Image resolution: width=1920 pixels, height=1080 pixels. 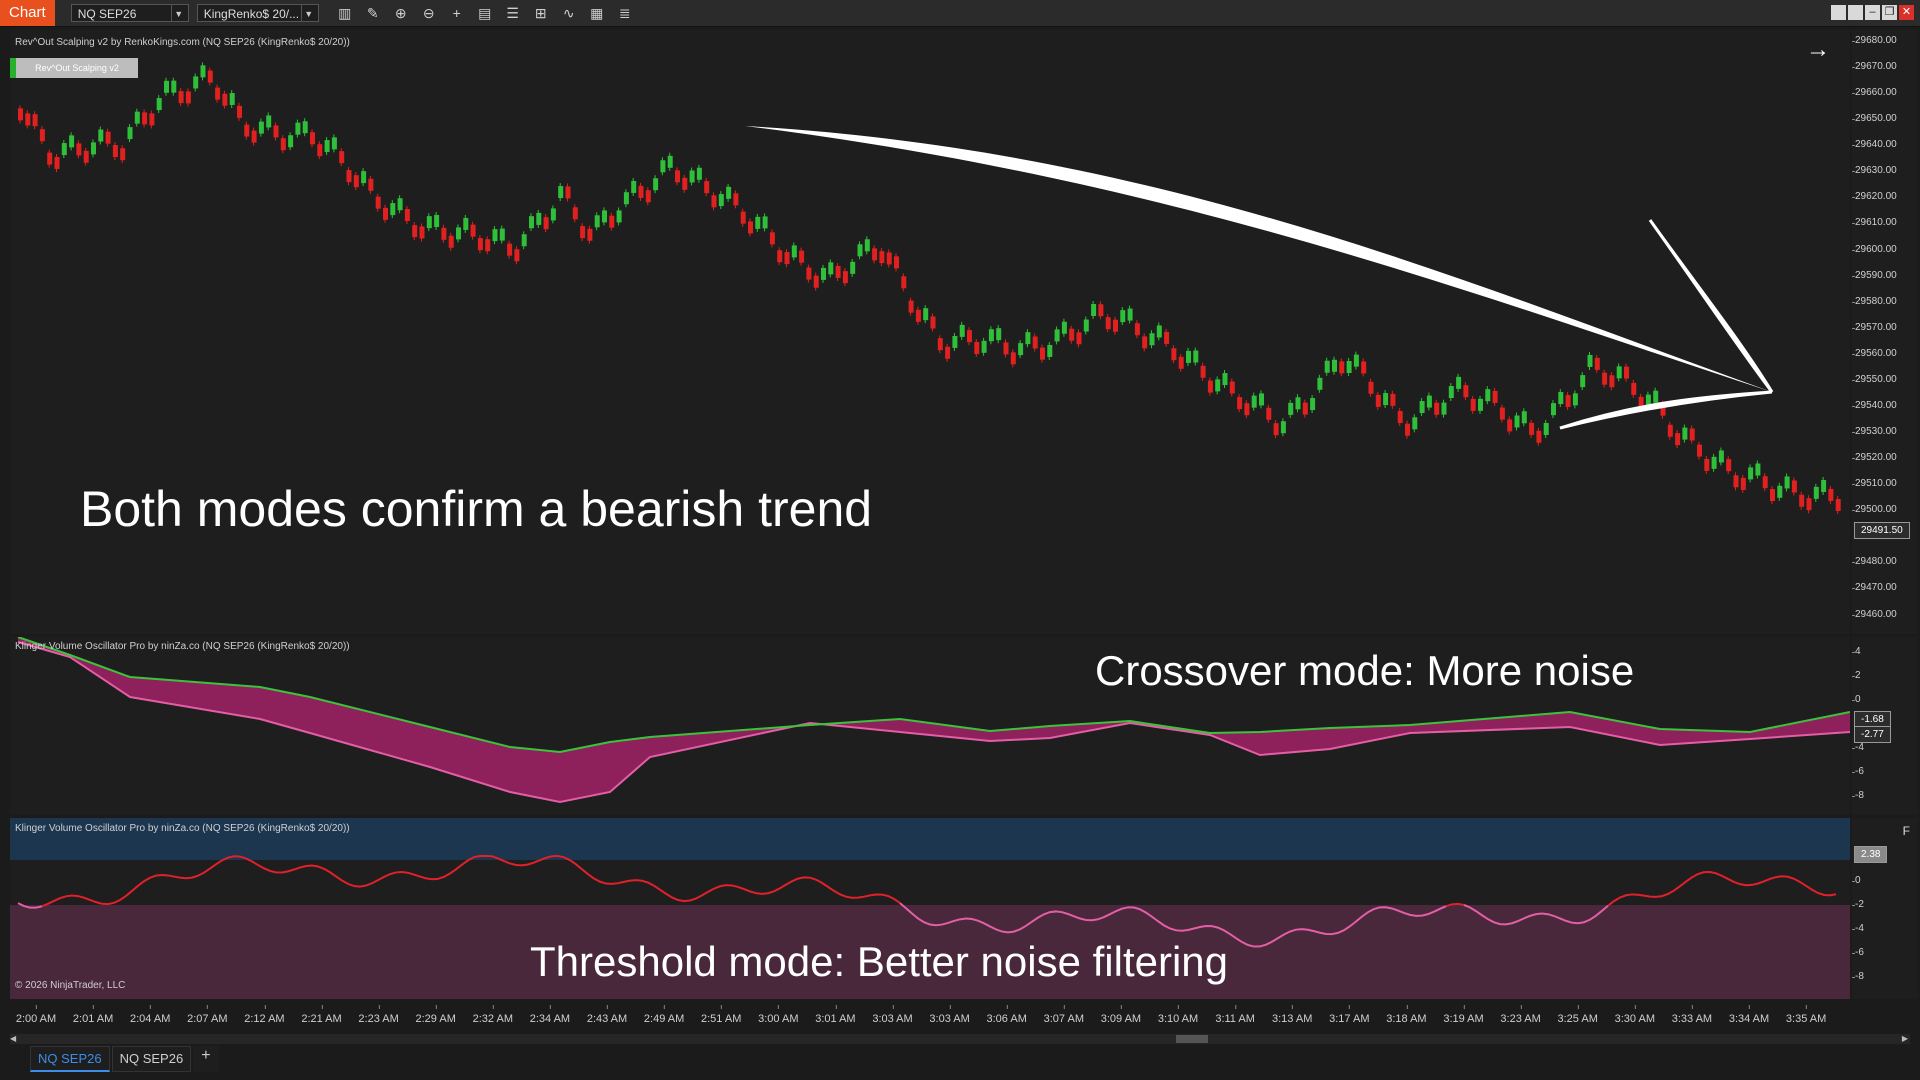 I want to click on oscillator-threshold-axis: F 2.38 0 -2 -4 -6 -8, so click(x=1885, y=908).